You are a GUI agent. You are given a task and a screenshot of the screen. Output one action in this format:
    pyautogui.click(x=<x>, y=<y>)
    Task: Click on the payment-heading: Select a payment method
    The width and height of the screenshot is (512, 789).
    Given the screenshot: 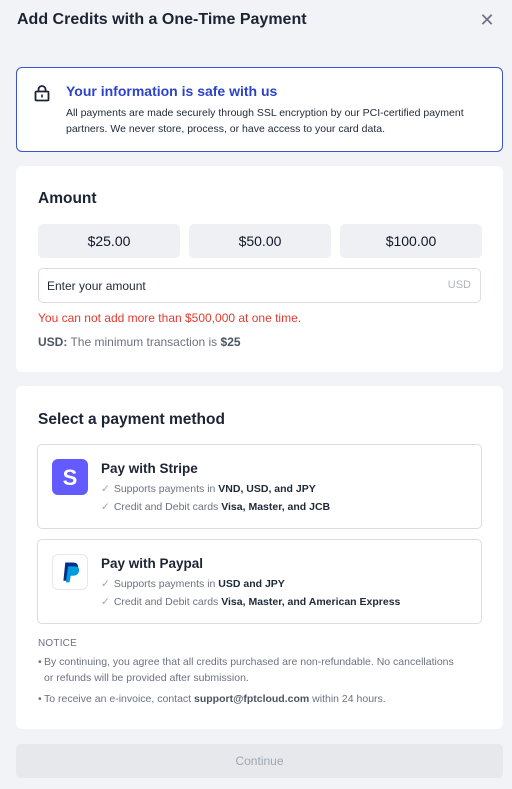 What is the action you would take?
    pyautogui.click(x=131, y=419)
    